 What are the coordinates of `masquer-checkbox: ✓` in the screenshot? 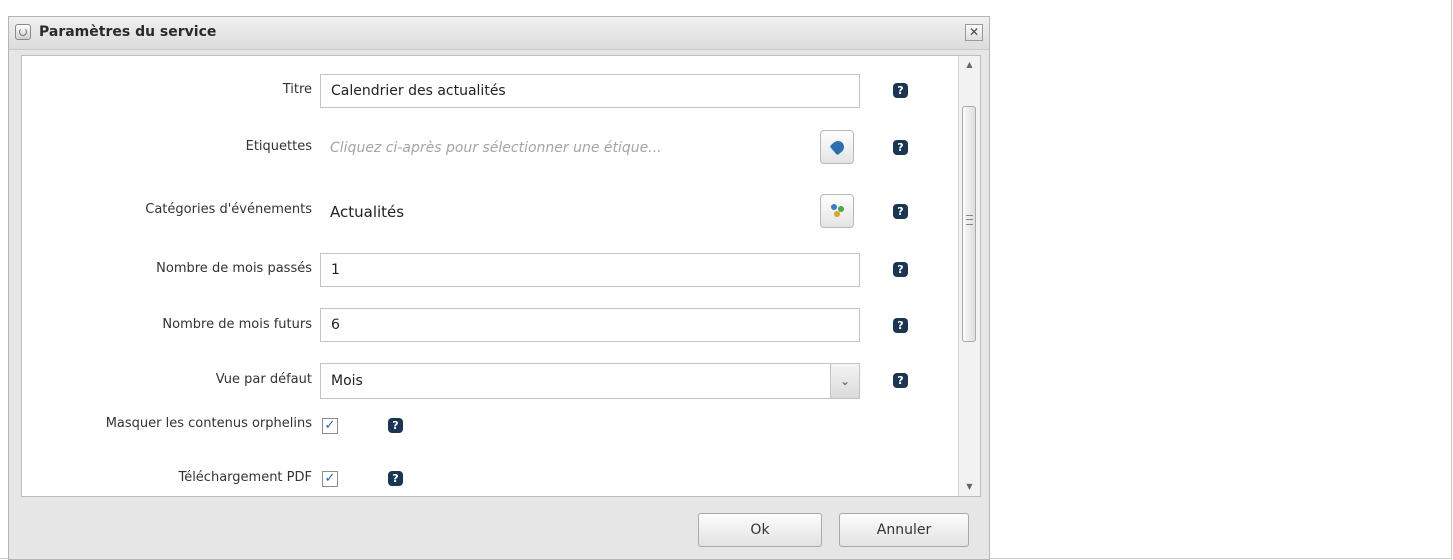 It's located at (330, 426).